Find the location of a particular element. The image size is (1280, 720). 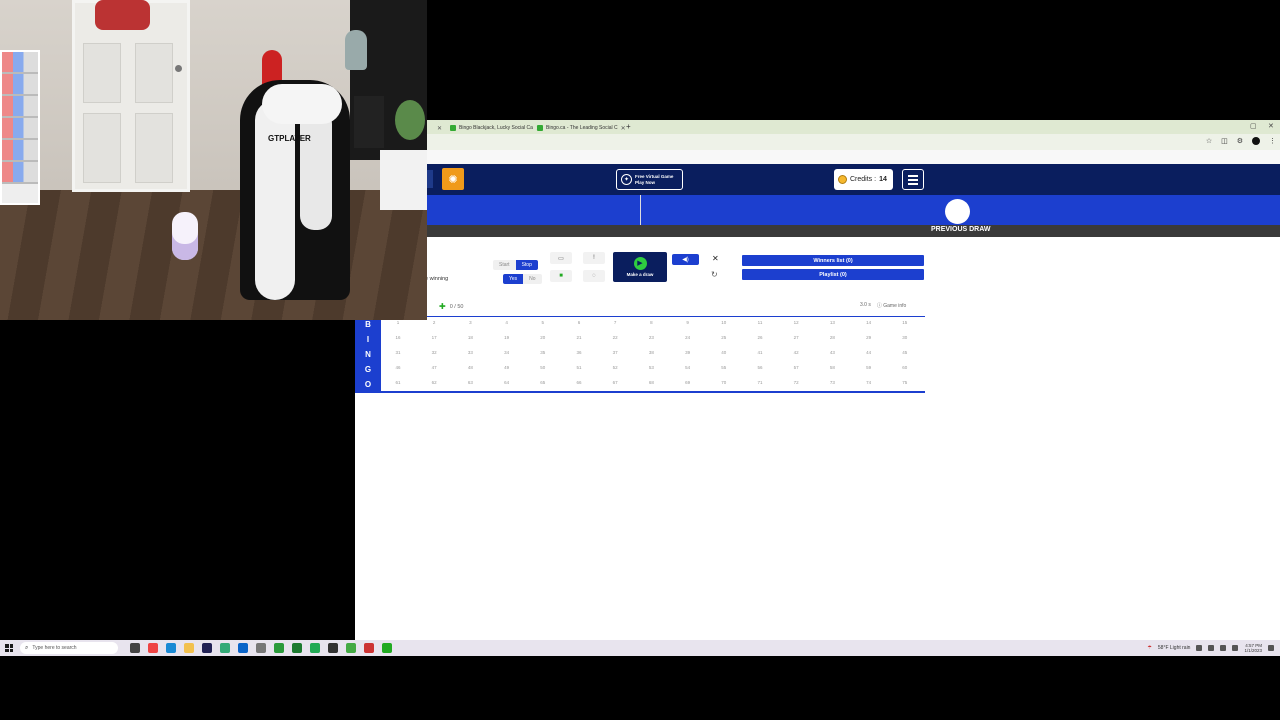

bingo-number: 70 is located at coordinates (724, 382).